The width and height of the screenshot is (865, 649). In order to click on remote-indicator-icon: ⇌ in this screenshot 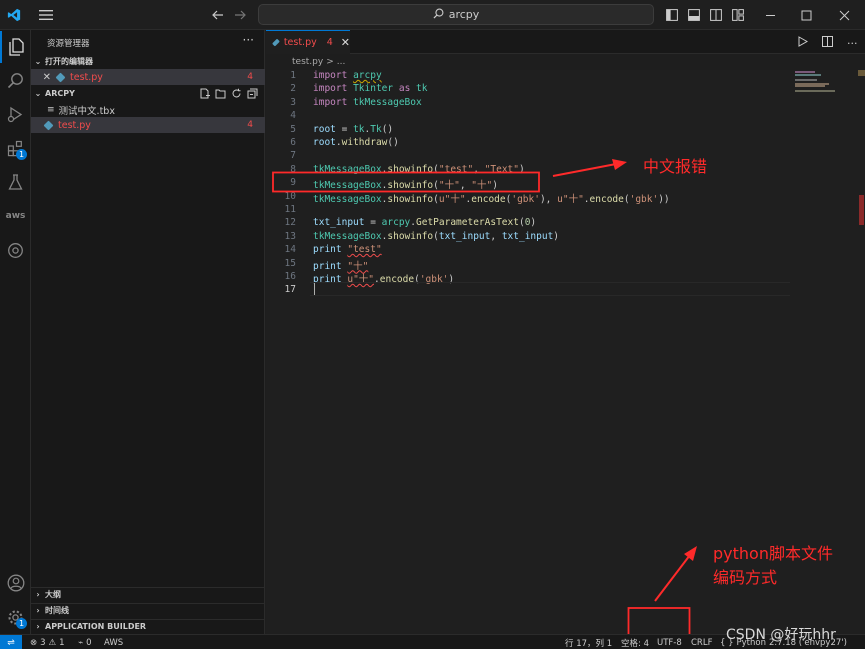, I will do `click(11, 642)`.